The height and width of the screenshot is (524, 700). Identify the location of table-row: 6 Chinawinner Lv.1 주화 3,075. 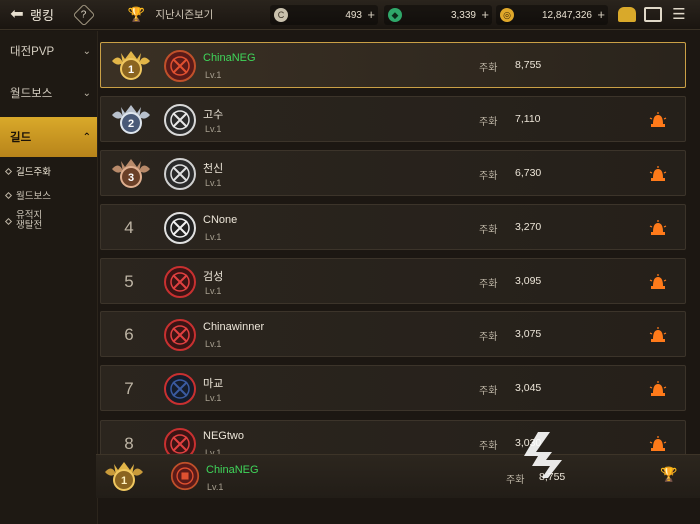
(393, 334).